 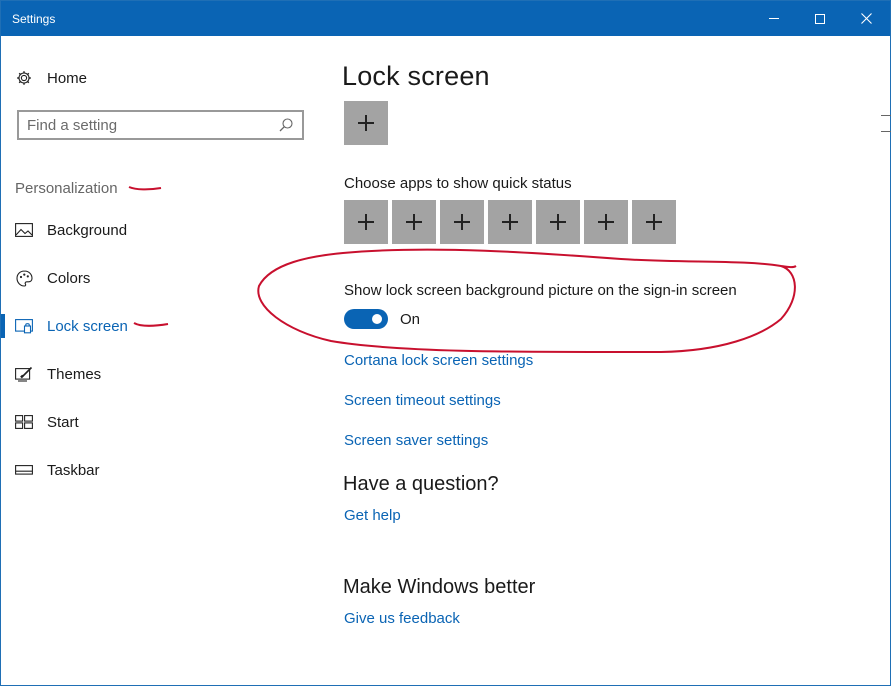 What do you see at coordinates (151, 470) in the screenshot?
I see `sidebar-item-taskbar: Taskbar` at bounding box center [151, 470].